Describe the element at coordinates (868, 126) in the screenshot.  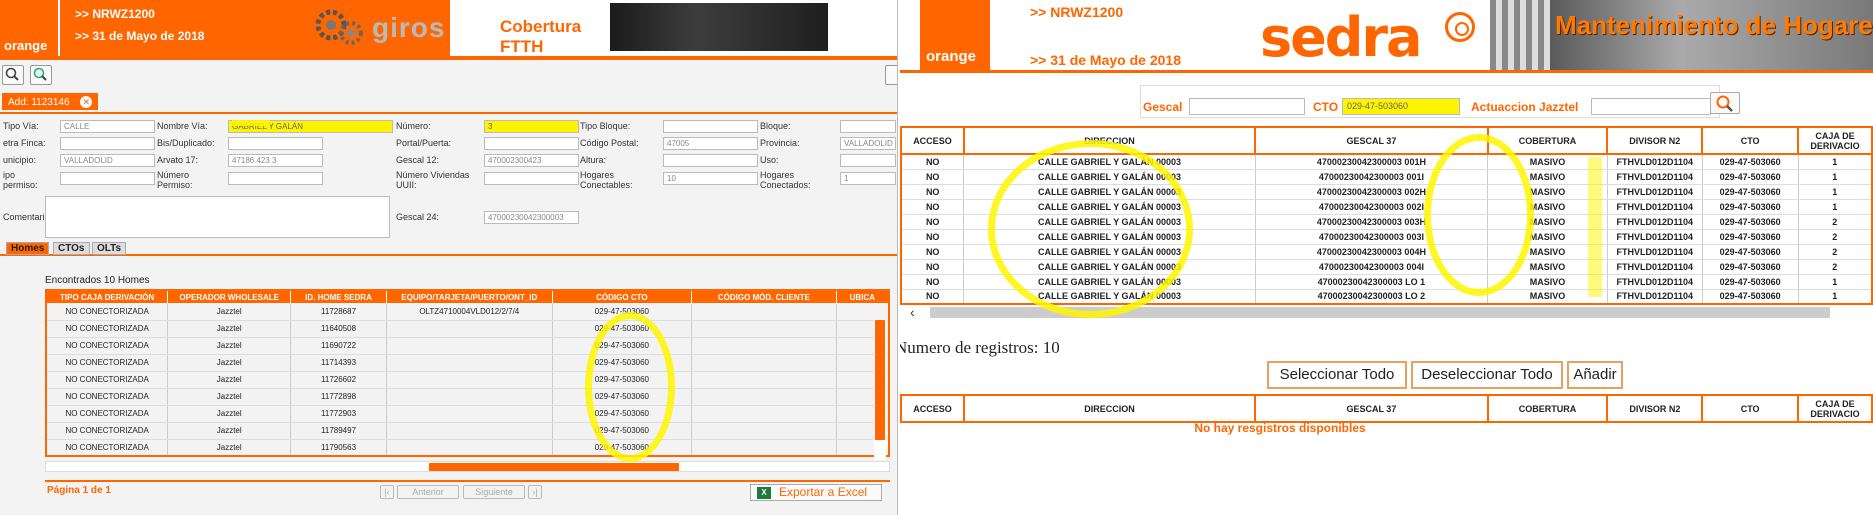
I see `bloque-field` at that location.